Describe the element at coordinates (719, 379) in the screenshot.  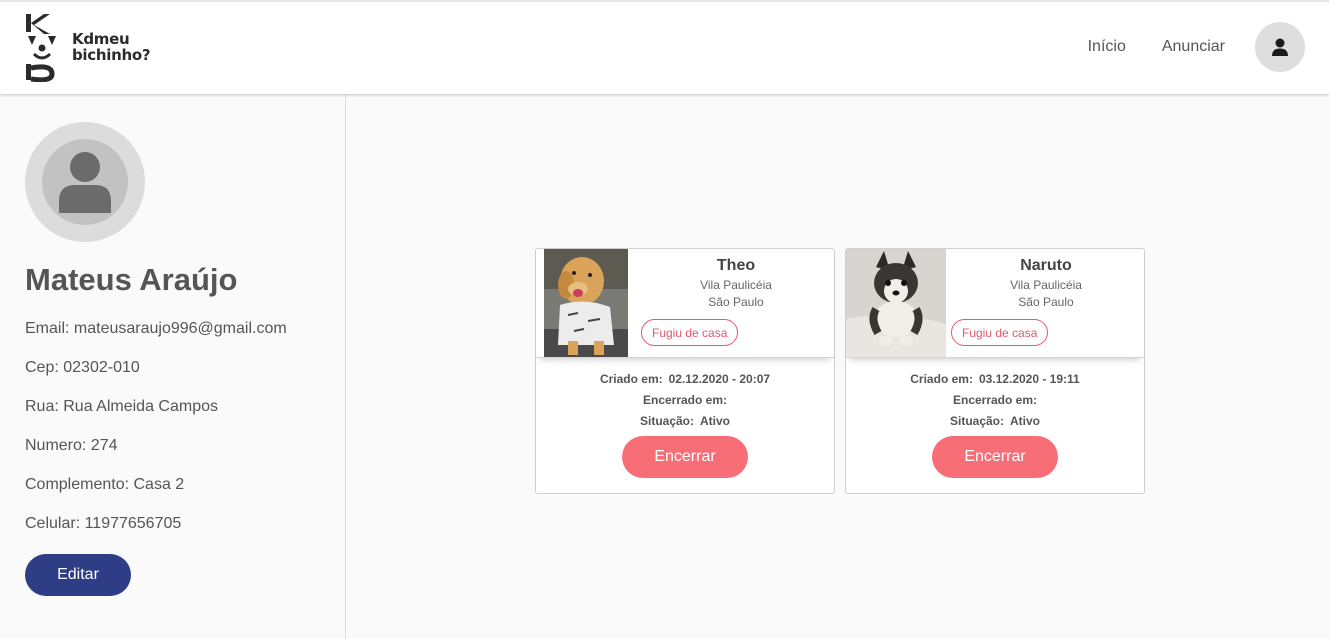
I see `created-value: 02.12.2020 - 20:07` at that location.